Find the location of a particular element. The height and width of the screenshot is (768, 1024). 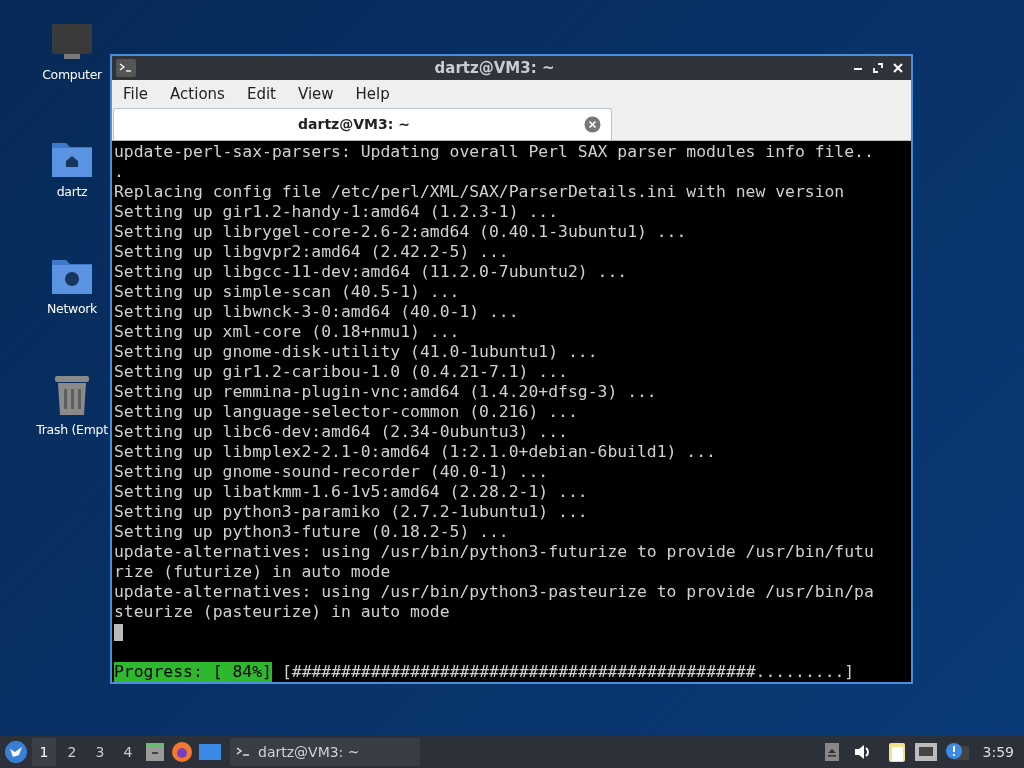

menu-item: Edit is located at coordinates (261, 94).